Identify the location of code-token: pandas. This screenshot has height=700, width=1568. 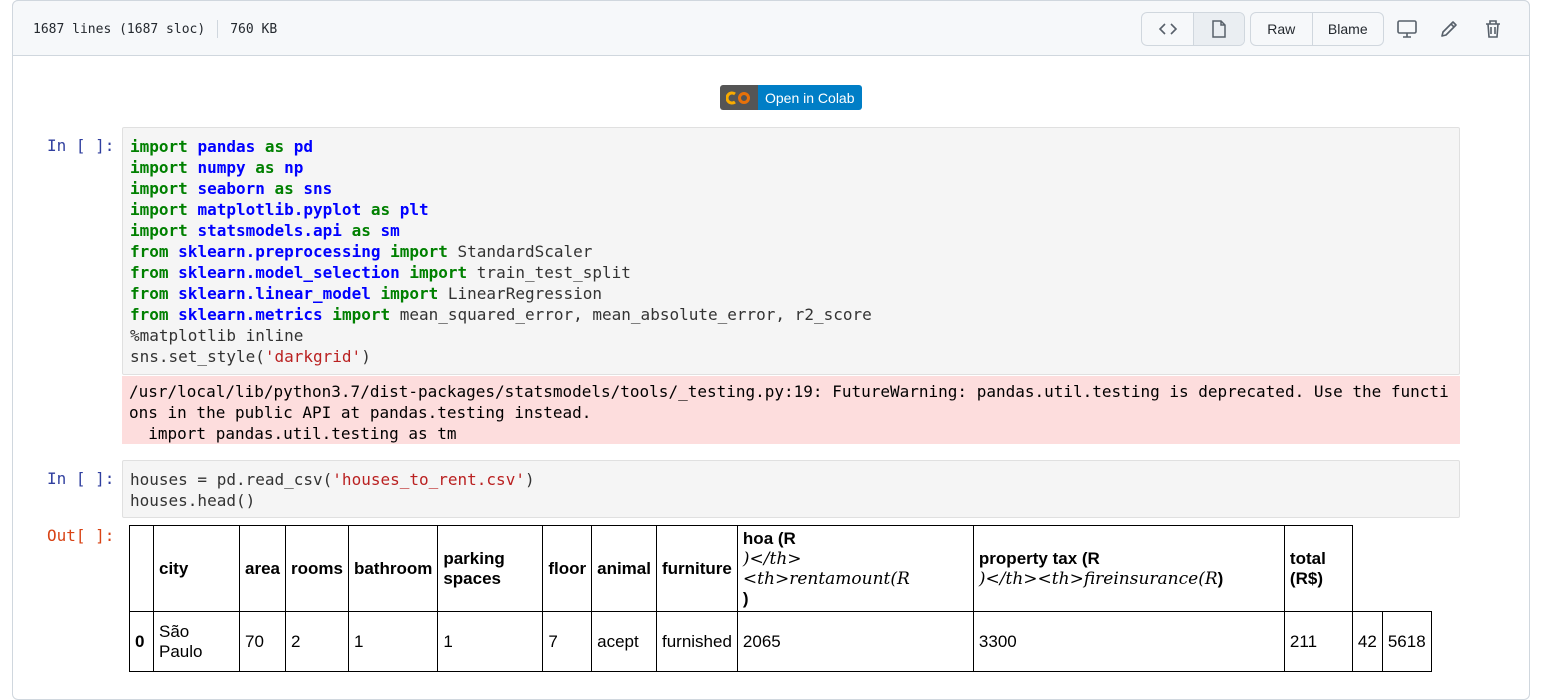
(226, 146).